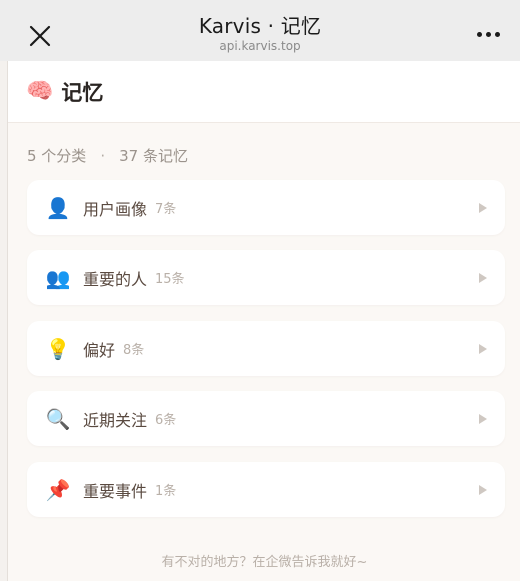 This screenshot has width=520, height=581. Describe the element at coordinates (115, 491) in the screenshot. I see `category-label: 重要事件` at that location.